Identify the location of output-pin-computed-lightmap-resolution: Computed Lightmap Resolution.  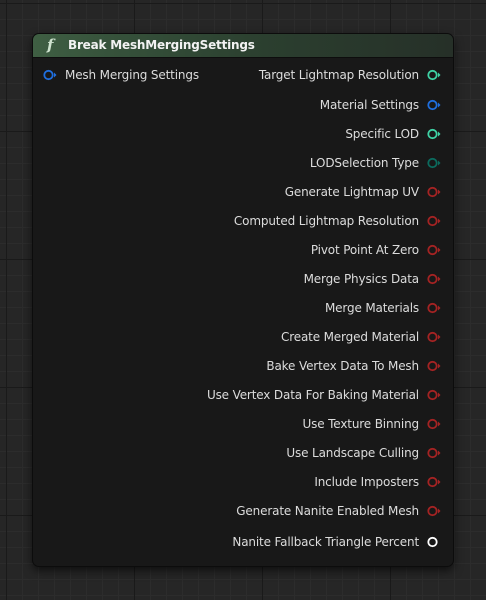
(337, 221).